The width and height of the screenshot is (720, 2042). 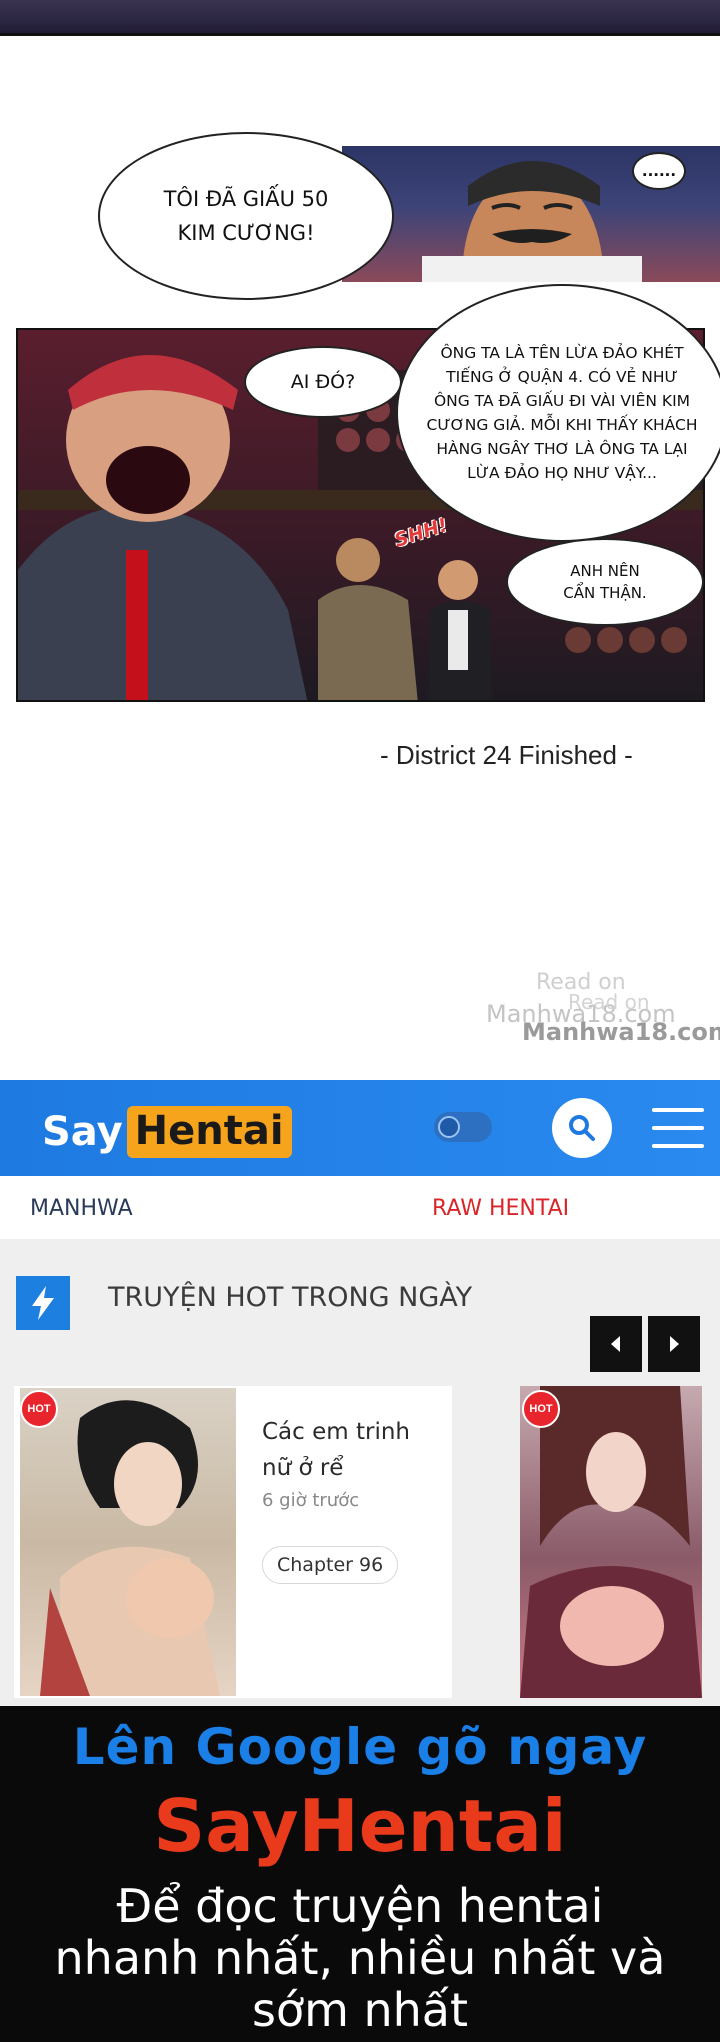 I want to click on watermark-read-on-ghost: Read on, so click(x=609, y=1002).